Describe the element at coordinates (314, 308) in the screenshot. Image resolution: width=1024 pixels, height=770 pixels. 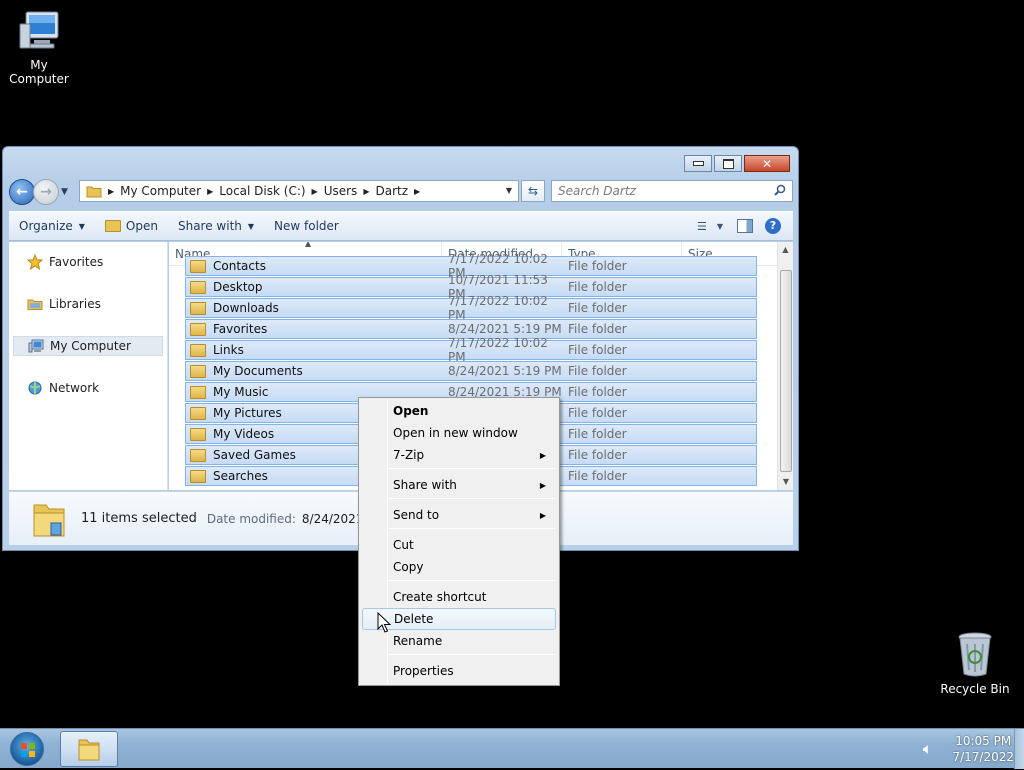
I see `file-name-cell: Downloads` at that location.